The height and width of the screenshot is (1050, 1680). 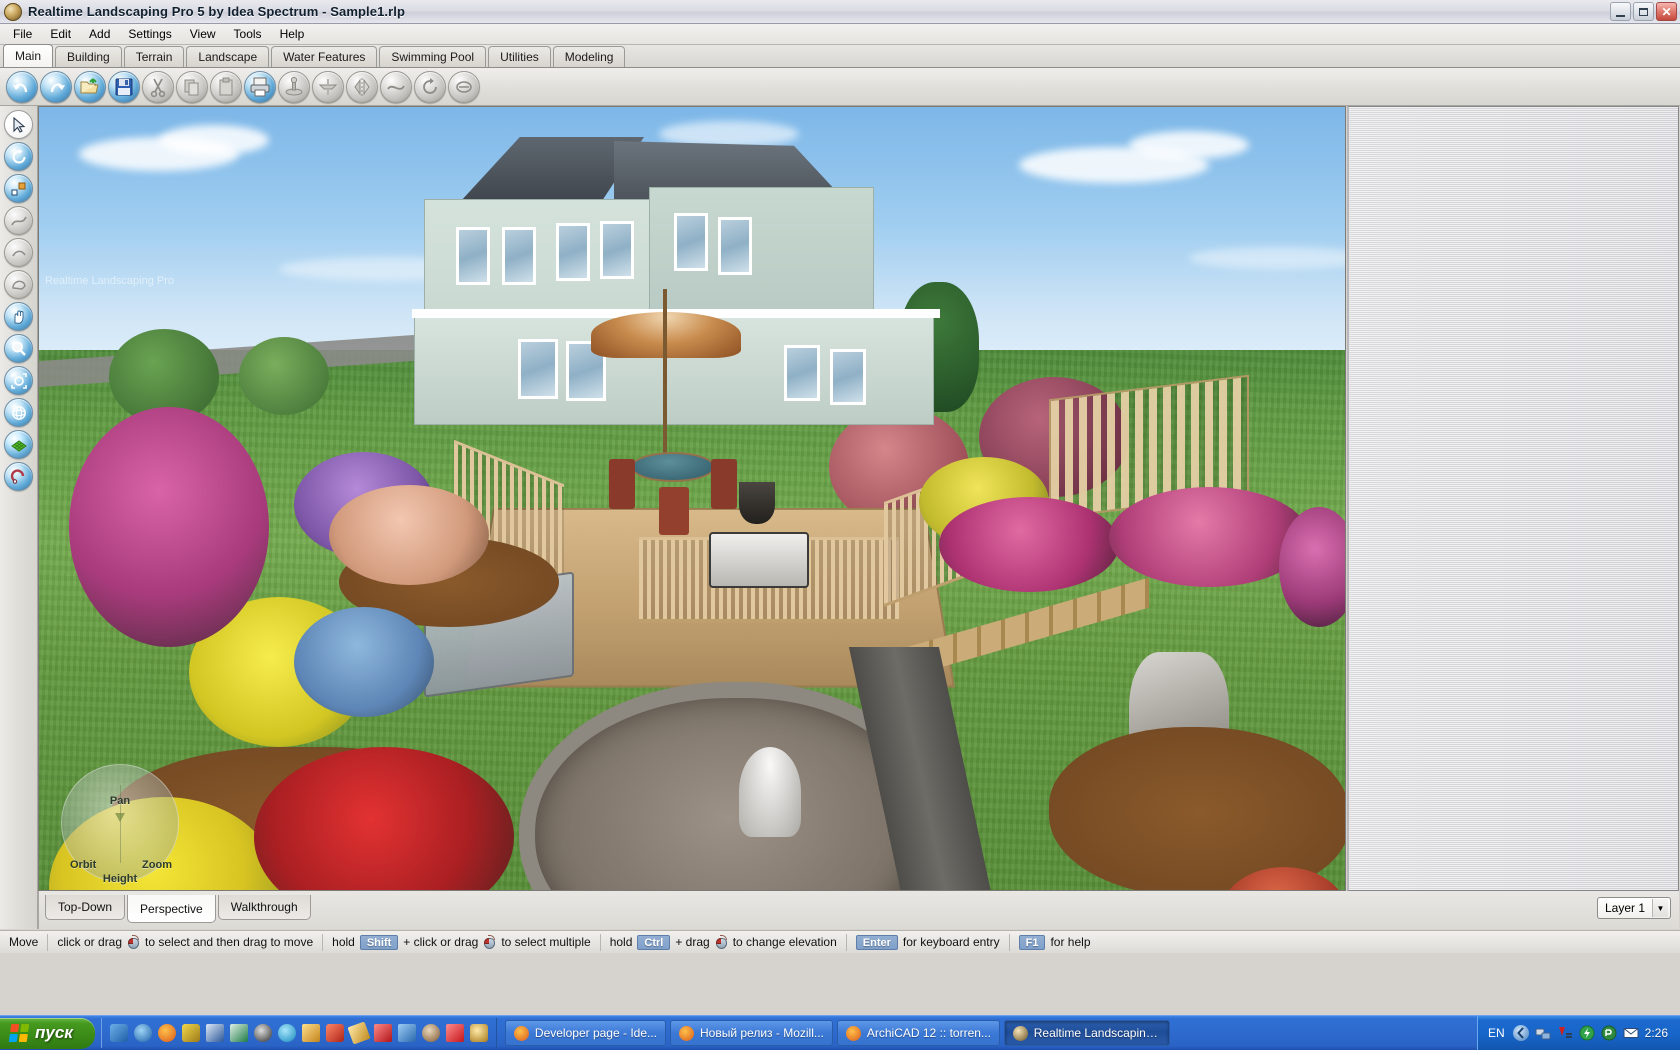 What do you see at coordinates (759, 560) in the screenshot?
I see `lounge-chair` at bounding box center [759, 560].